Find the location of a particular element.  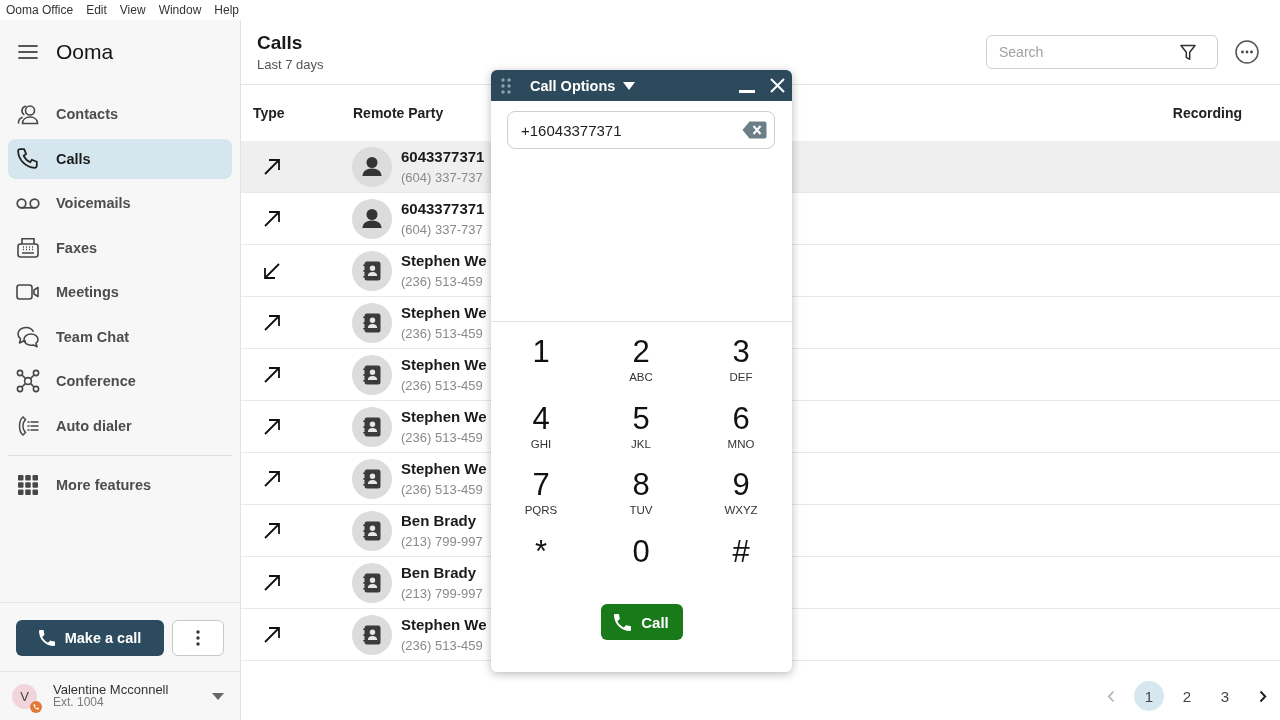

page-button: 1 is located at coordinates (1149, 696).